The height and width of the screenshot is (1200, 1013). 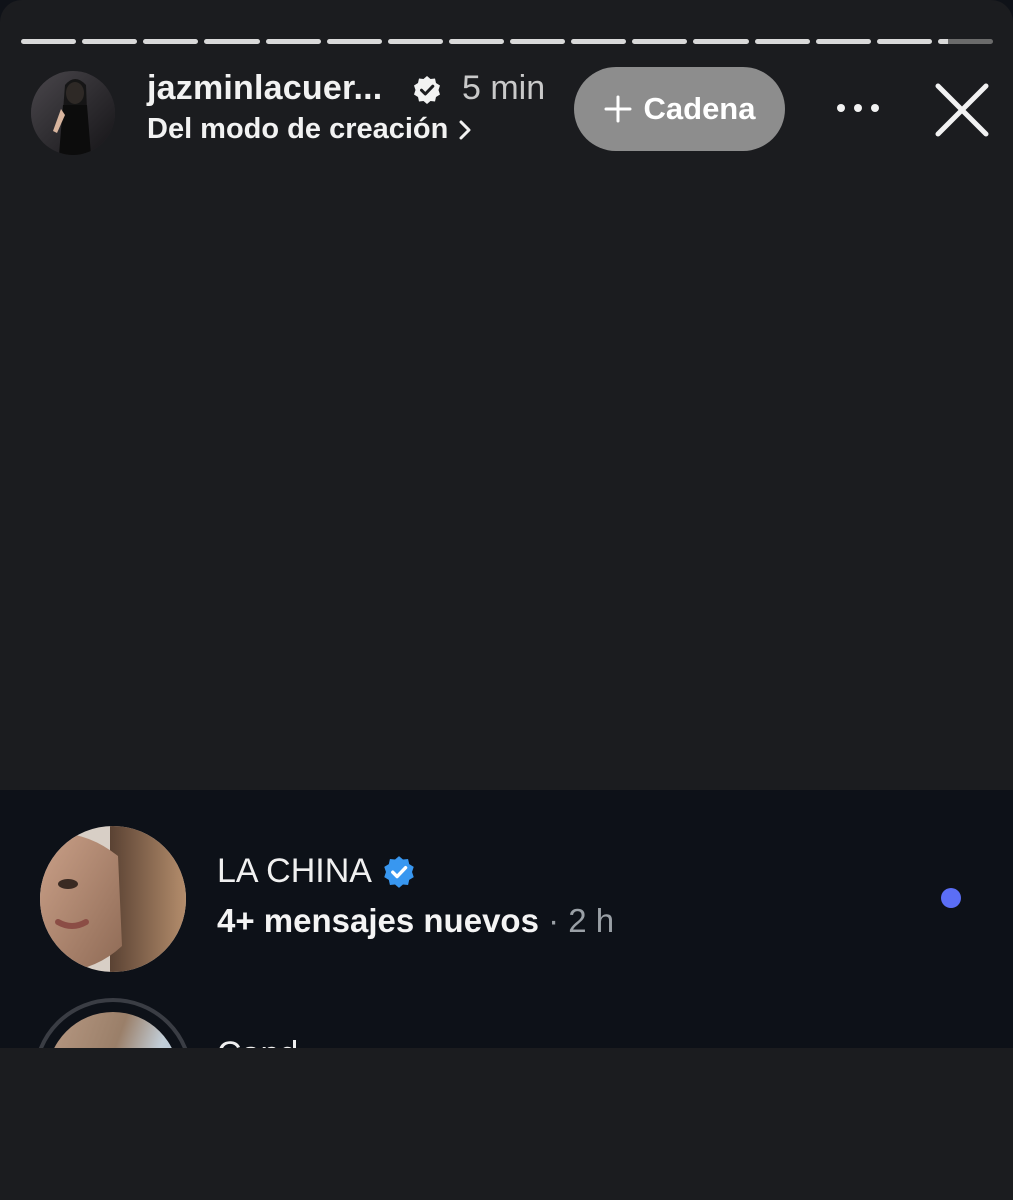 I want to click on story-author-avatar, so click(x=73, y=113).